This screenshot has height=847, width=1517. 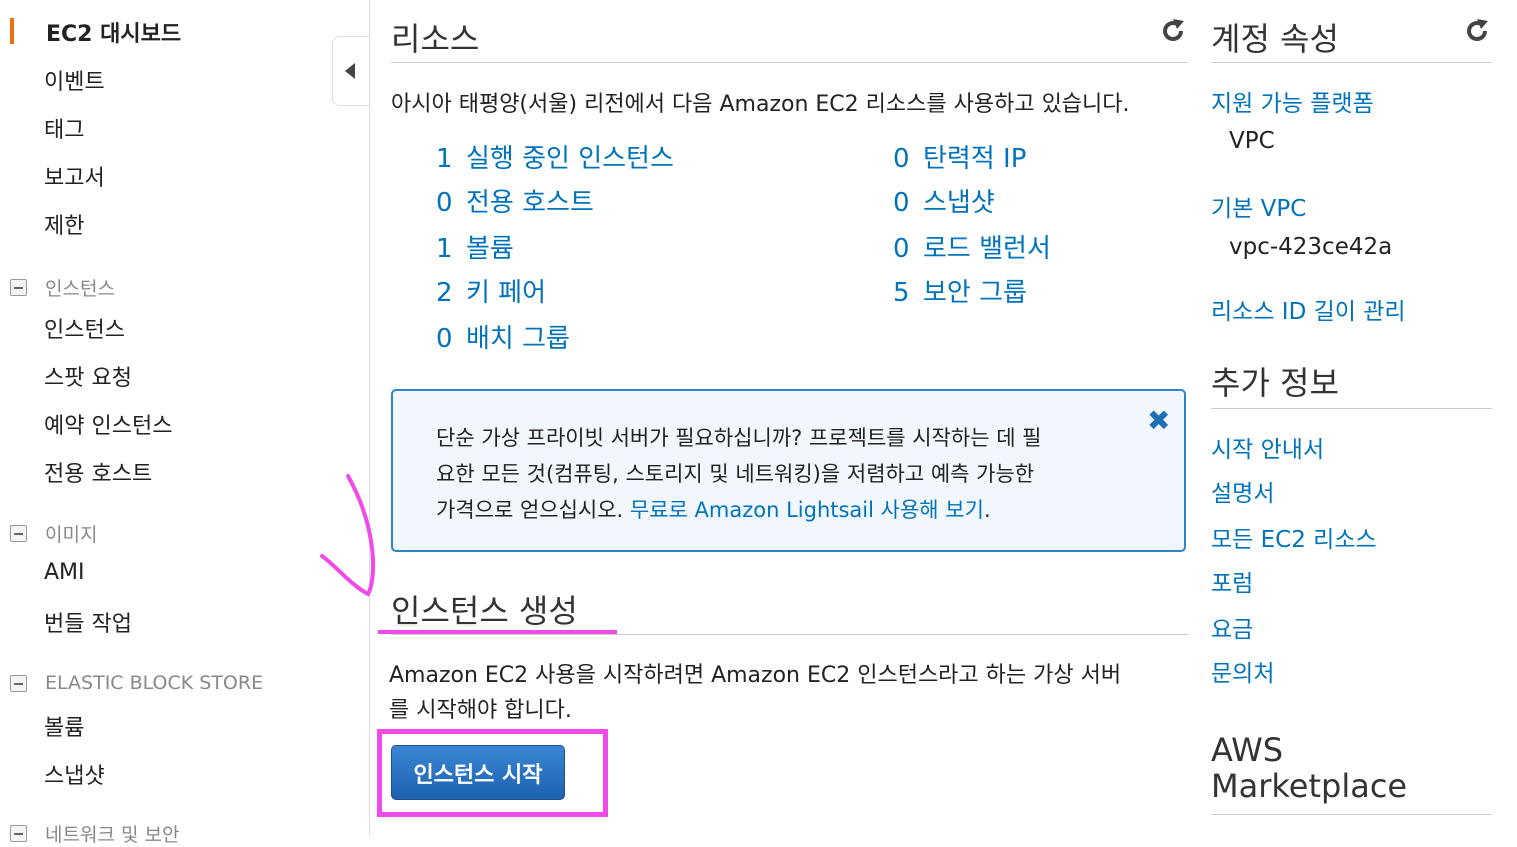 I want to click on sidebar-item-bundle-tasks: 번들 작업, so click(x=88, y=622).